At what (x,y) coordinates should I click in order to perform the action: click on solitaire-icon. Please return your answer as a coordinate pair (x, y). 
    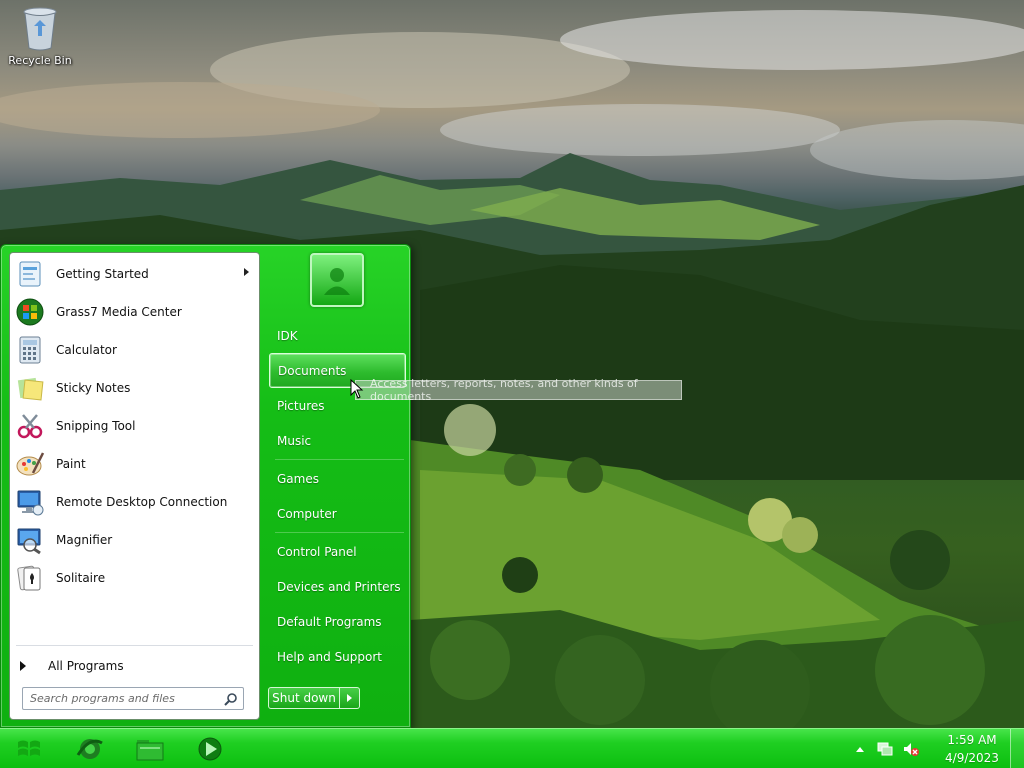
    Looking at the image, I should click on (30, 578).